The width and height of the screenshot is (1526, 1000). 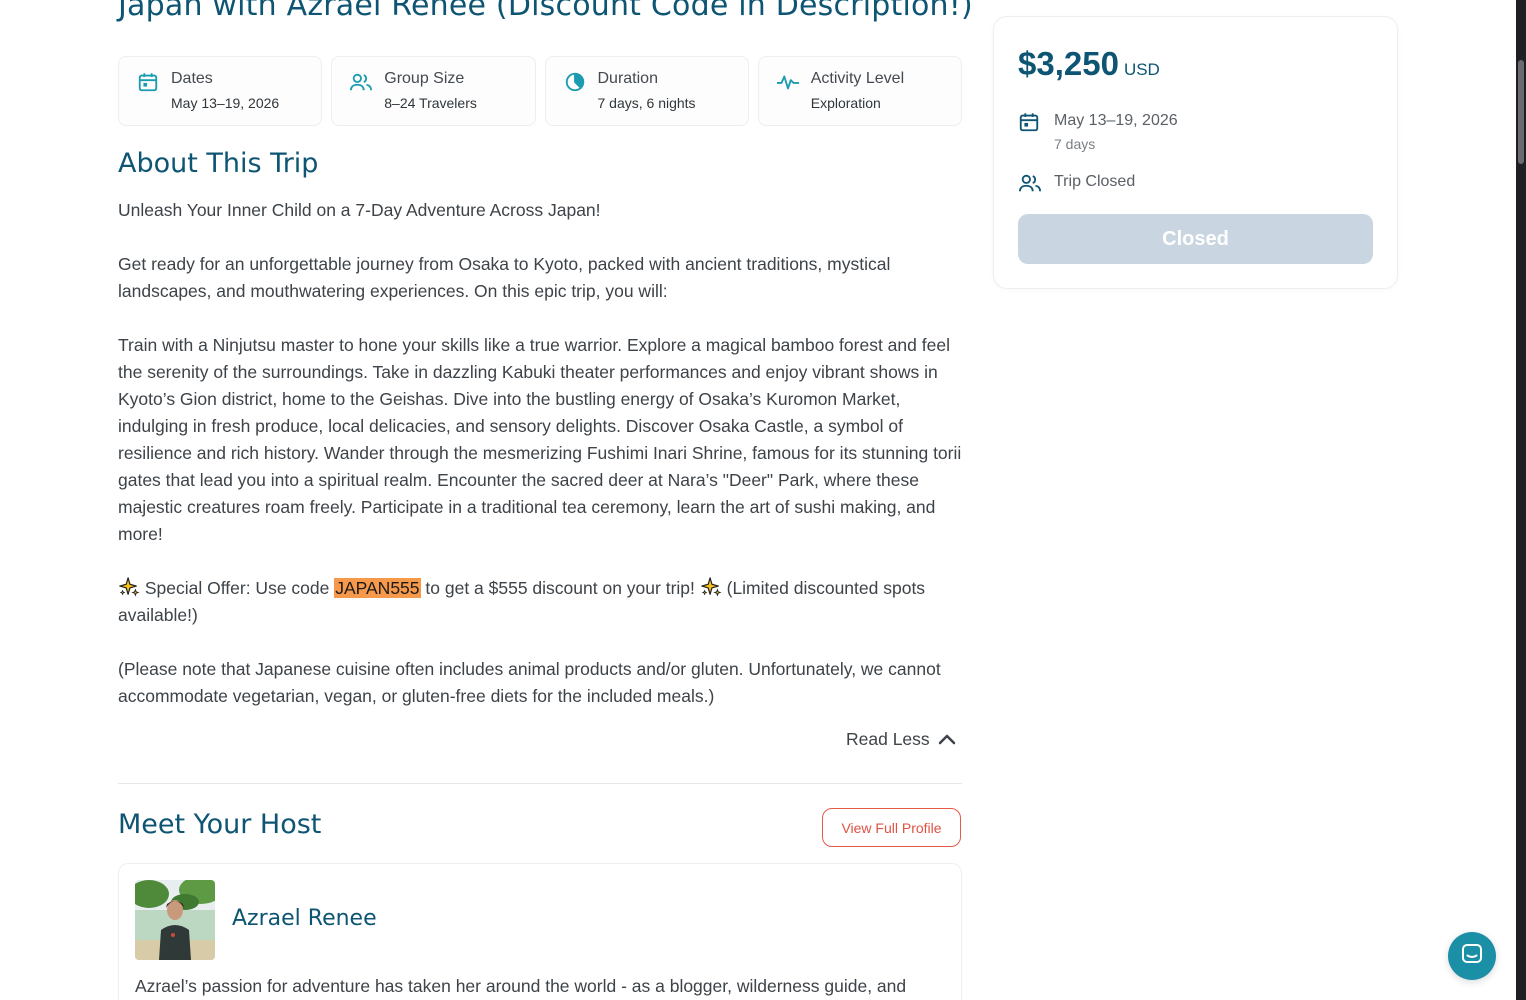 What do you see at coordinates (1098, 132) in the screenshot?
I see `booking-dates: May 13–19, 2026 7 days` at bounding box center [1098, 132].